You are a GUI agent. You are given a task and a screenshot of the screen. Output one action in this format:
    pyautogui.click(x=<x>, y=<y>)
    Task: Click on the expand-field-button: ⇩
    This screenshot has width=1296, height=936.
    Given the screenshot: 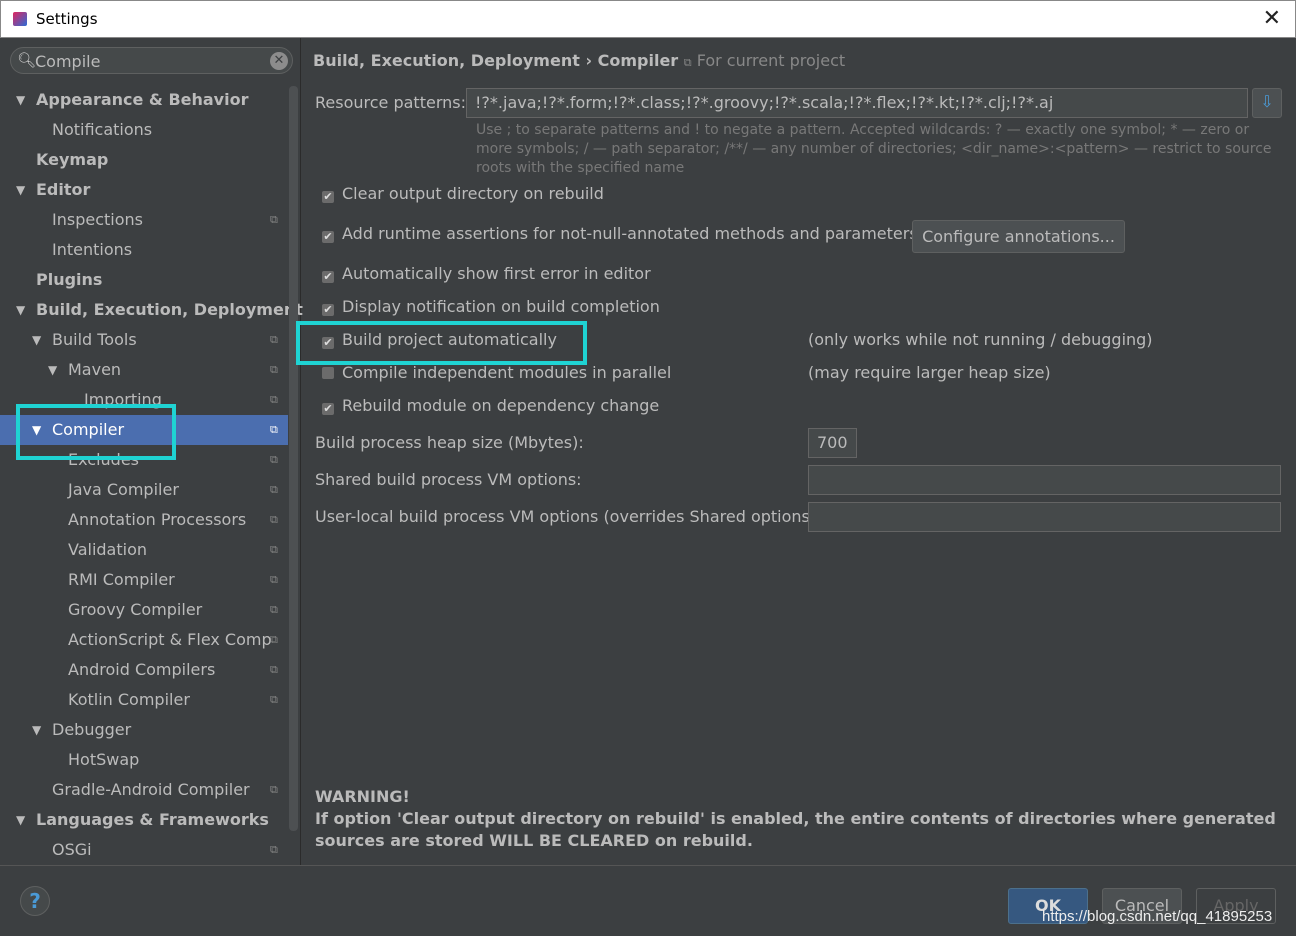 What is the action you would take?
    pyautogui.click(x=1267, y=103)
    